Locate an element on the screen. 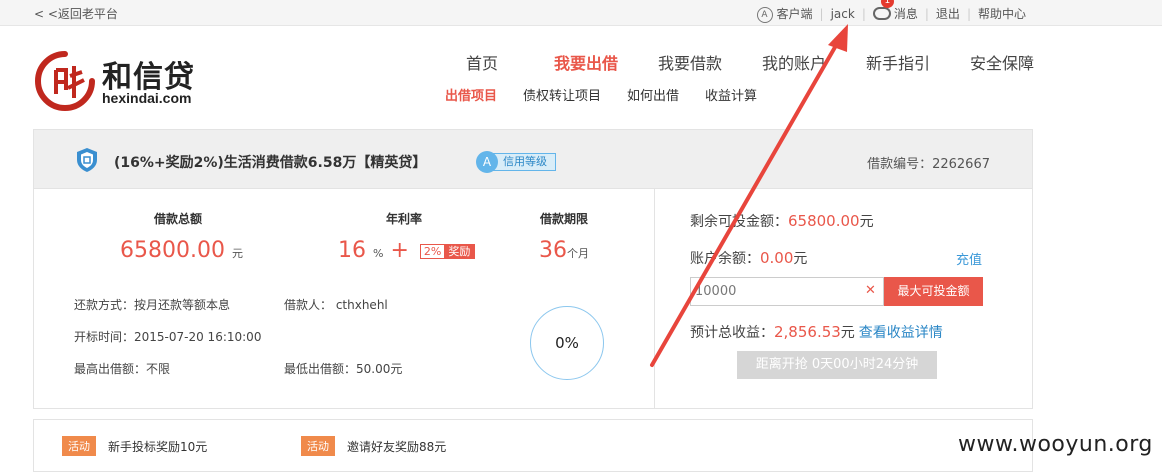 The image size is (1162, 473). bonus-rate-value: 2% is located at coordinates (432, 251).